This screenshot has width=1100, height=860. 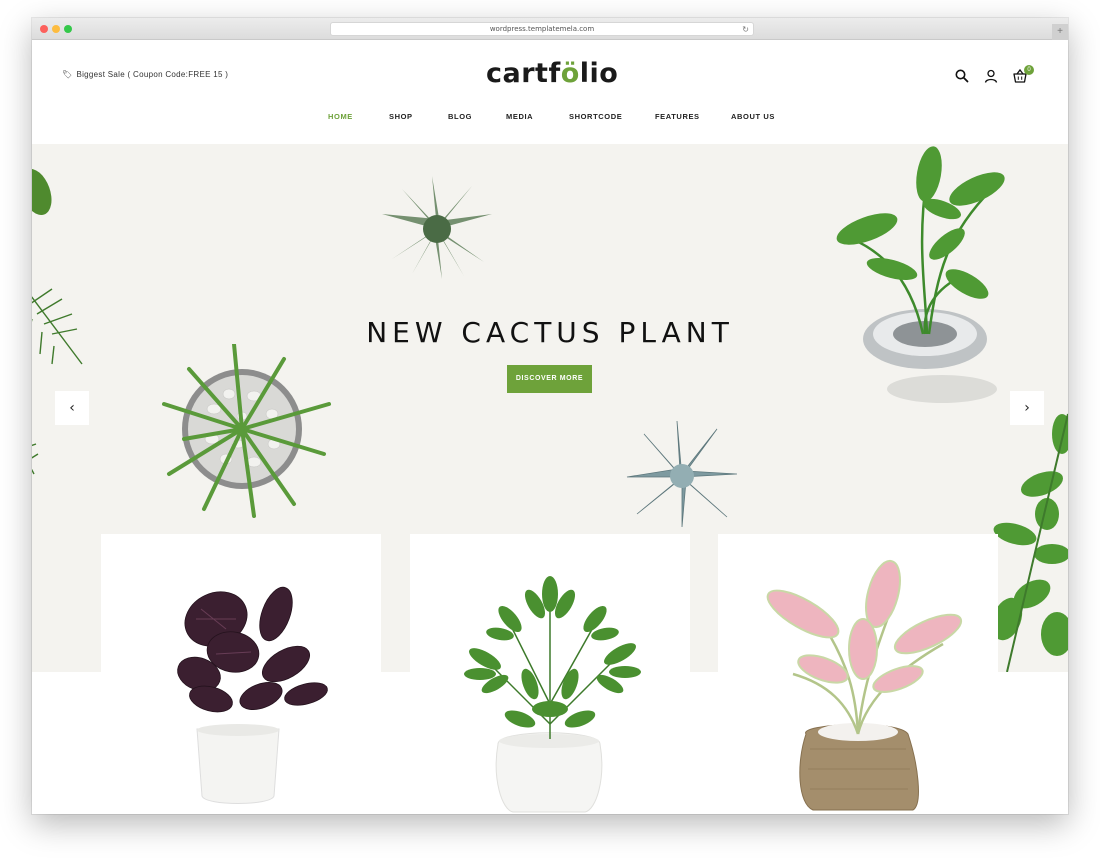 I want to click on address-bar: wordpress.templatemela.com ↻, so click(x=542, y=29).